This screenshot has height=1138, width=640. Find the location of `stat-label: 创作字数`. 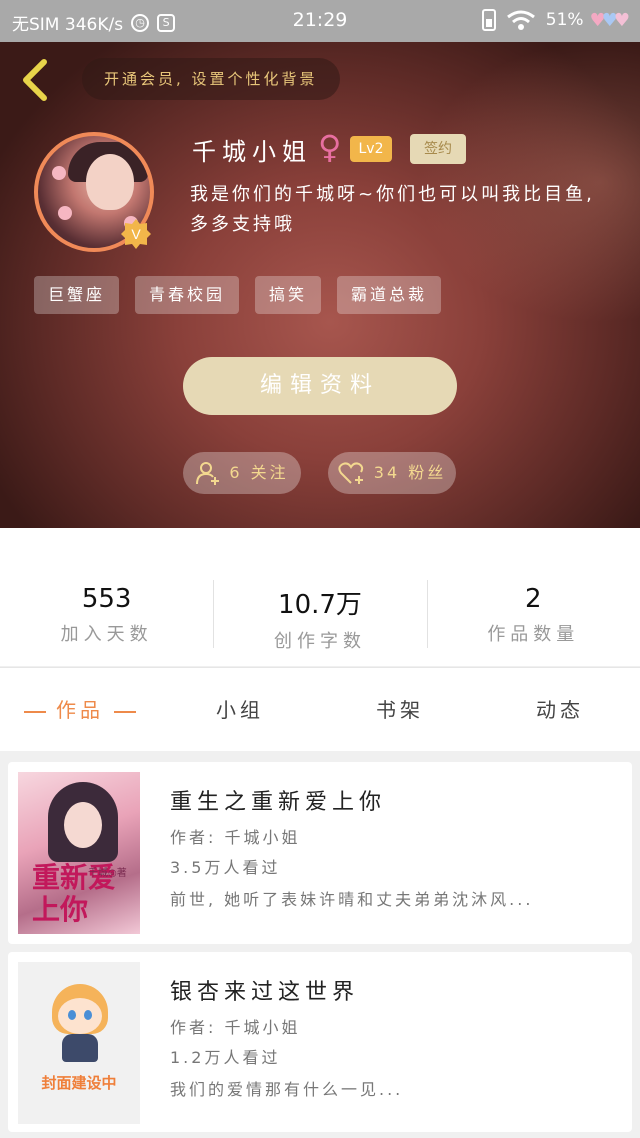

stat-label: 创作字数 is located at coordinates (319, 641).